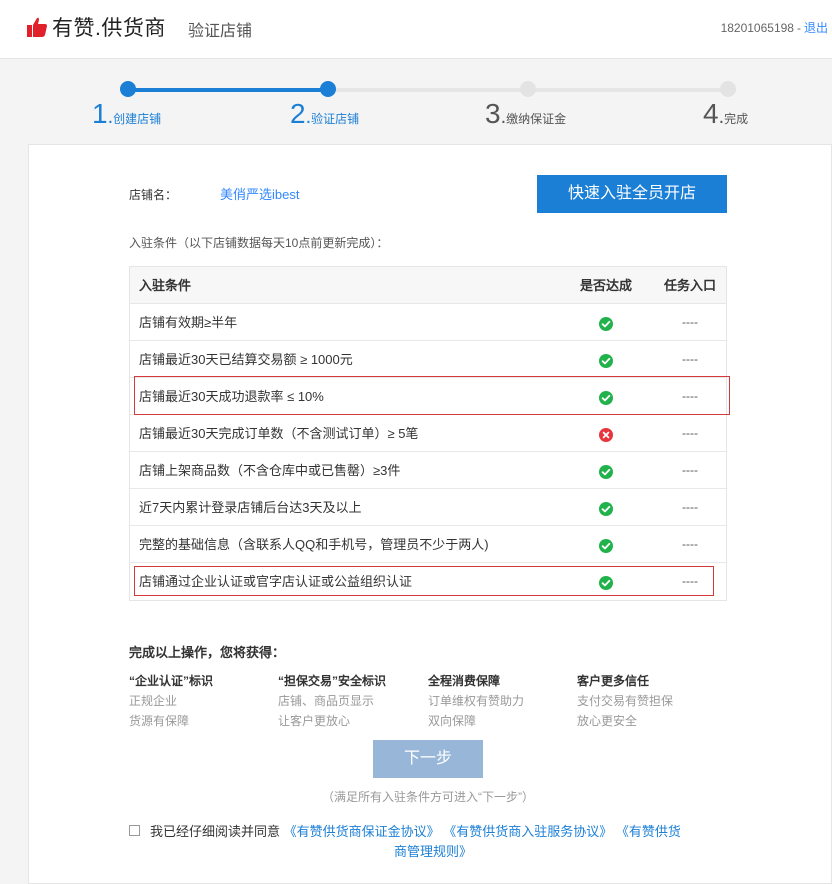 This screenshot has width=832, height=884. What do you see at coordinates (37, 27) in the screenshot?
I see `thumbs-up-icon` at bounding box center [37, 27].